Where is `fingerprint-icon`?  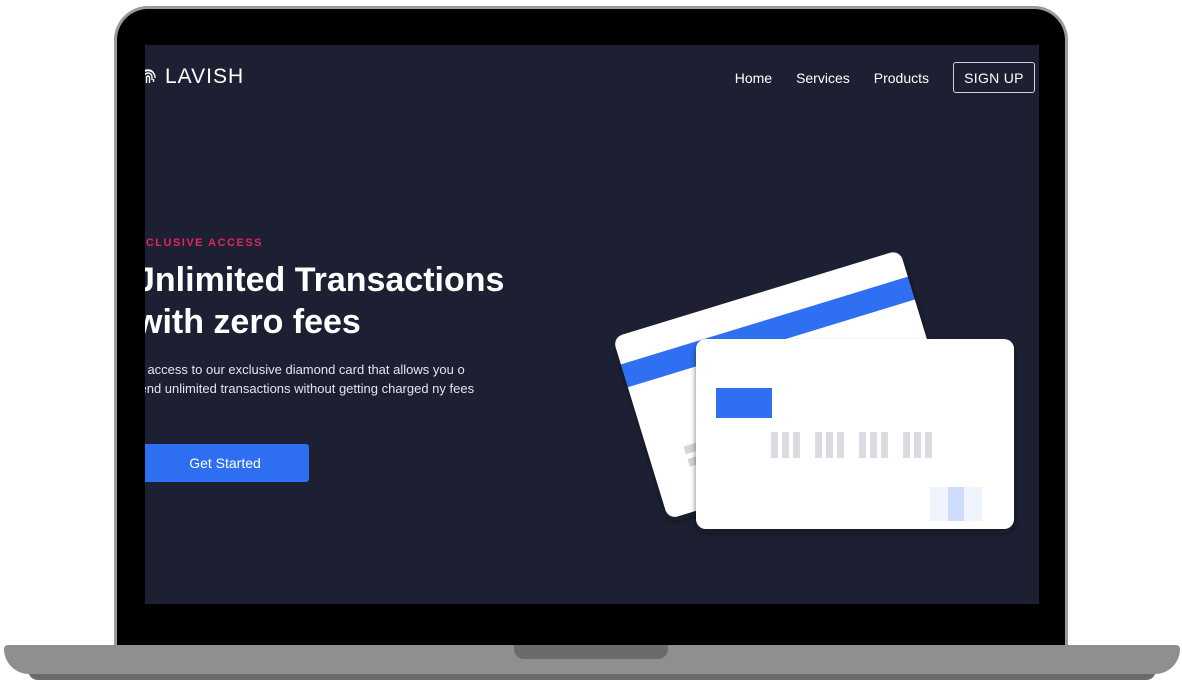
fingerprint-icon is located at coordinates (152, 77).